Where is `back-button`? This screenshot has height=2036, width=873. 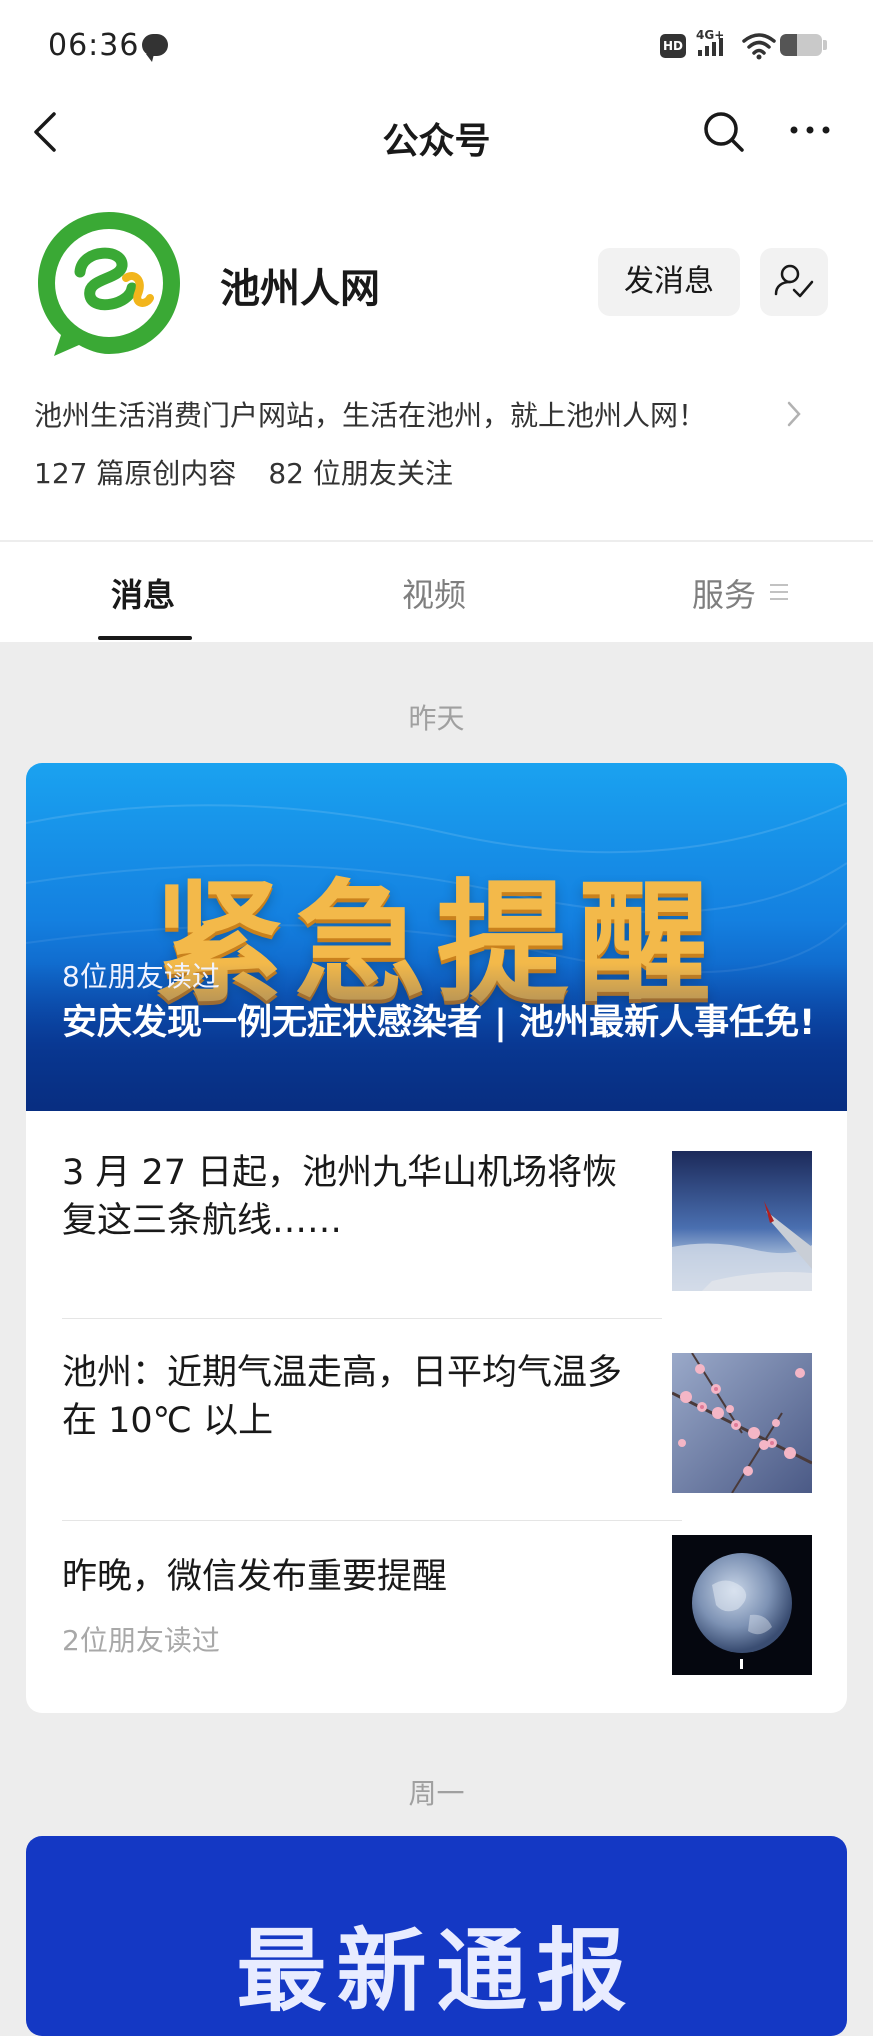
back-button is located at coordinates (46, 134).